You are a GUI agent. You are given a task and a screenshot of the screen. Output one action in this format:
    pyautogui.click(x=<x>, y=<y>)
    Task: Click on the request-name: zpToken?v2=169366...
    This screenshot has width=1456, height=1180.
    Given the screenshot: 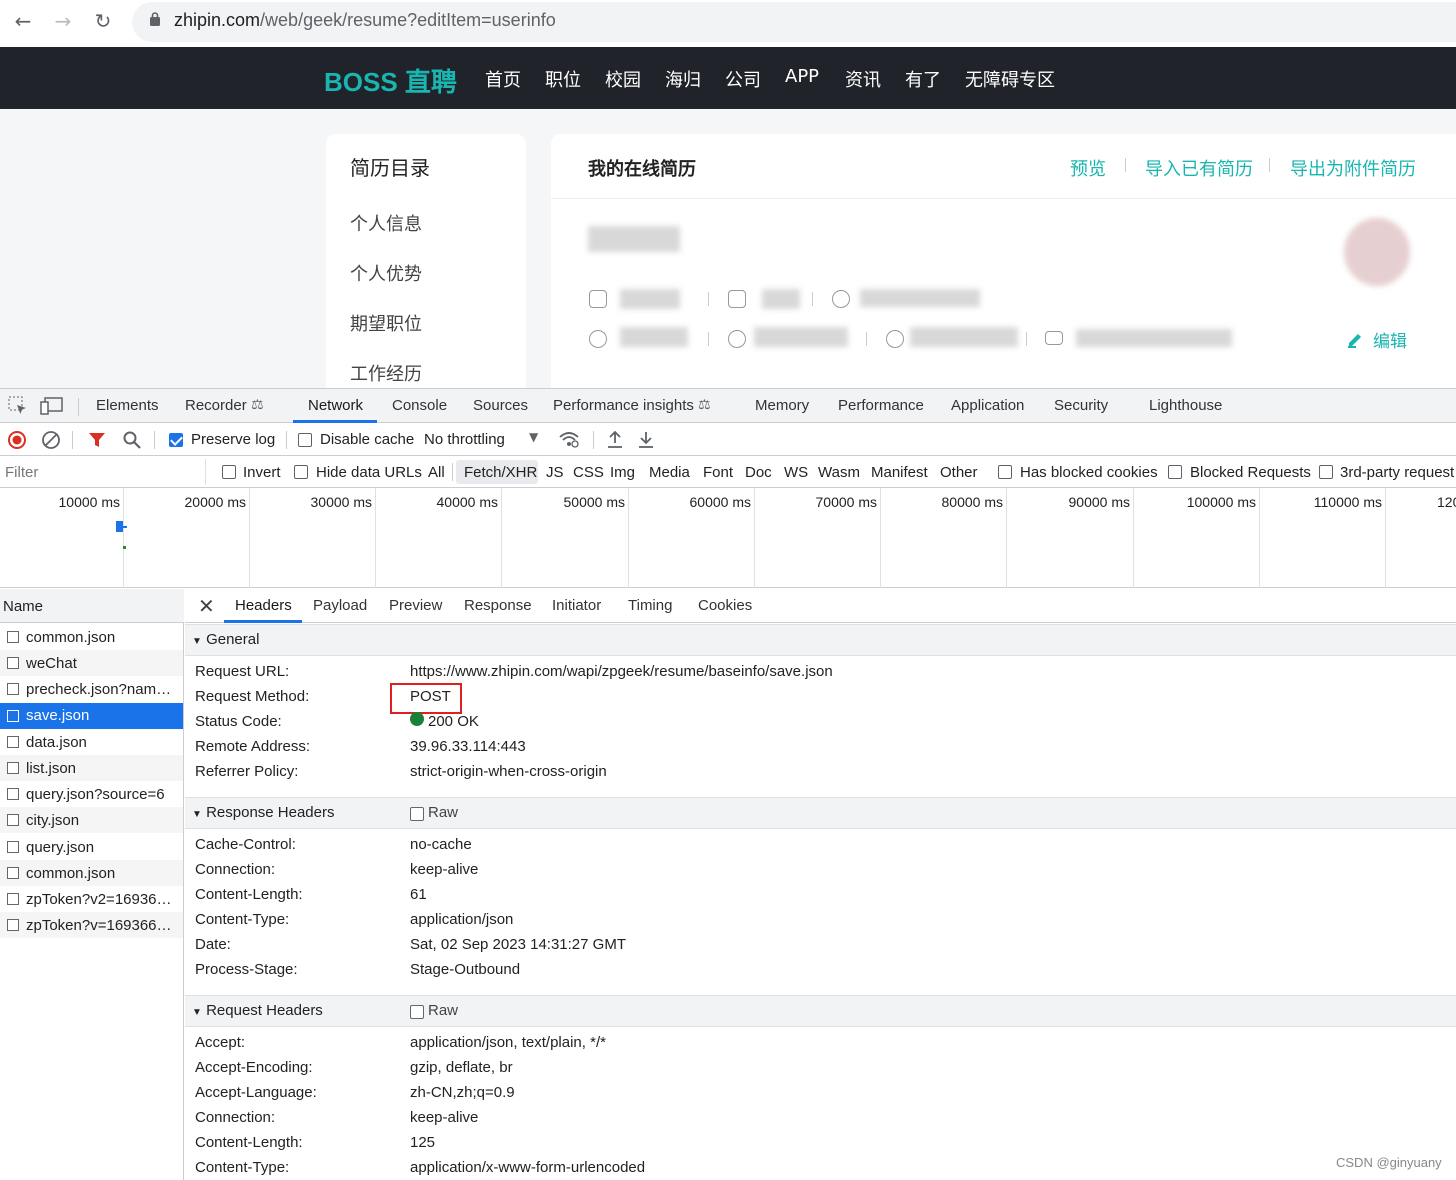 What is the action you would take?
    pyautogui.click(x=101, y=899)
    